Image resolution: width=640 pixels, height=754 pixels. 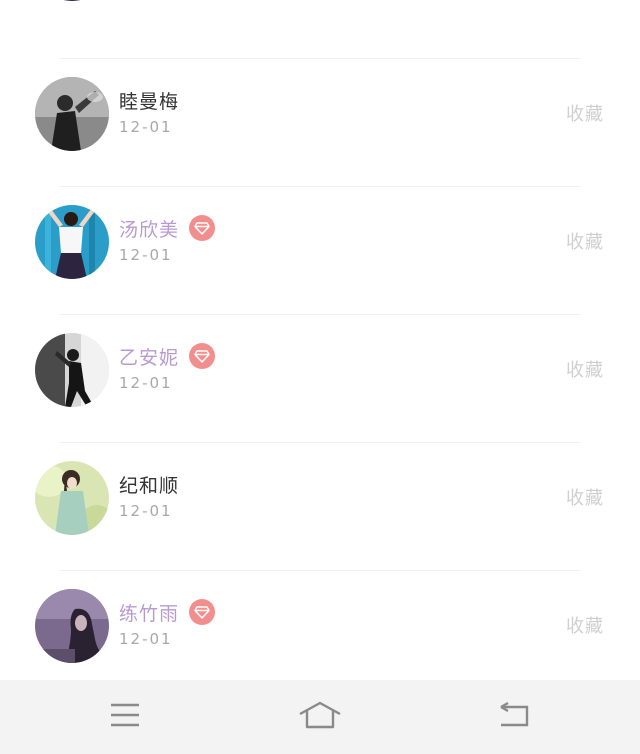 I want to click on list-item: 练竹雨 12-01 收藏, so click(x=320, y=625).